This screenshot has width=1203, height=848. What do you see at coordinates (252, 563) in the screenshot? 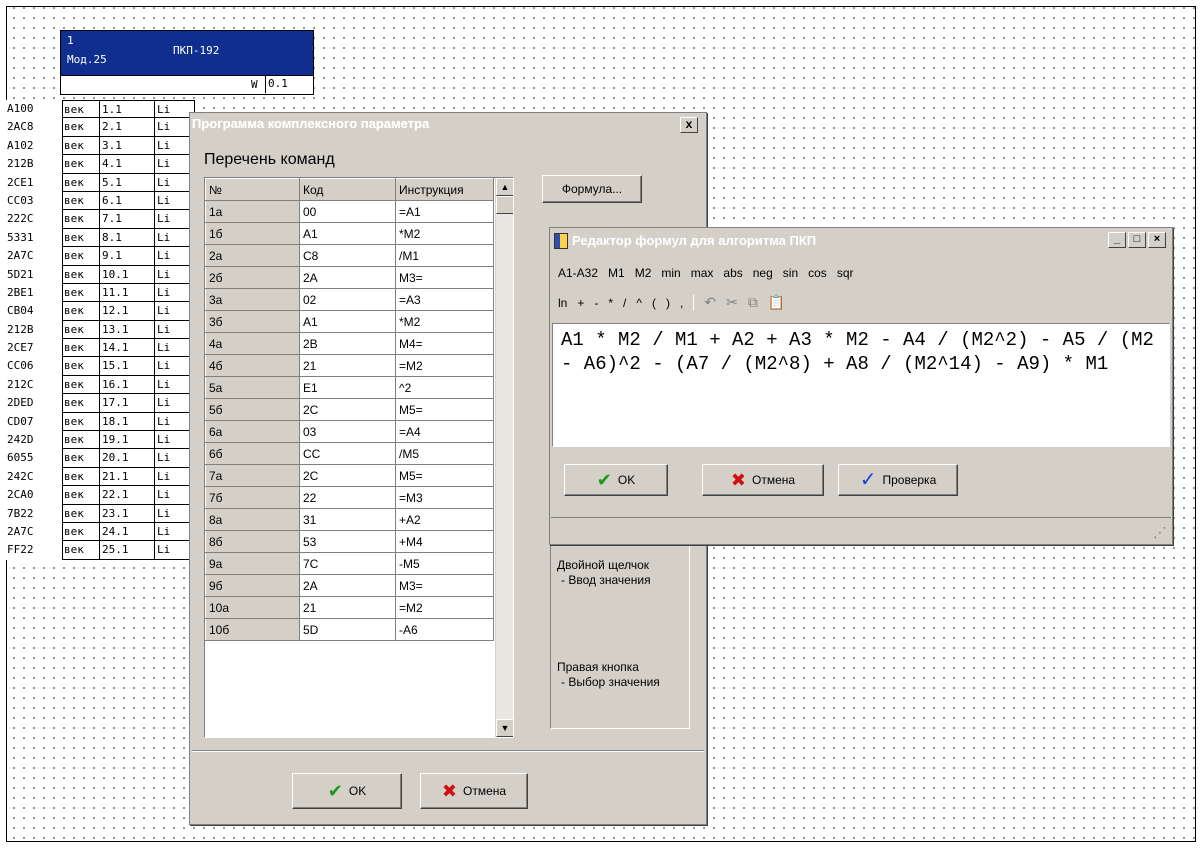
I see `command-row-no: 9a` at bounding box center [252, 563].